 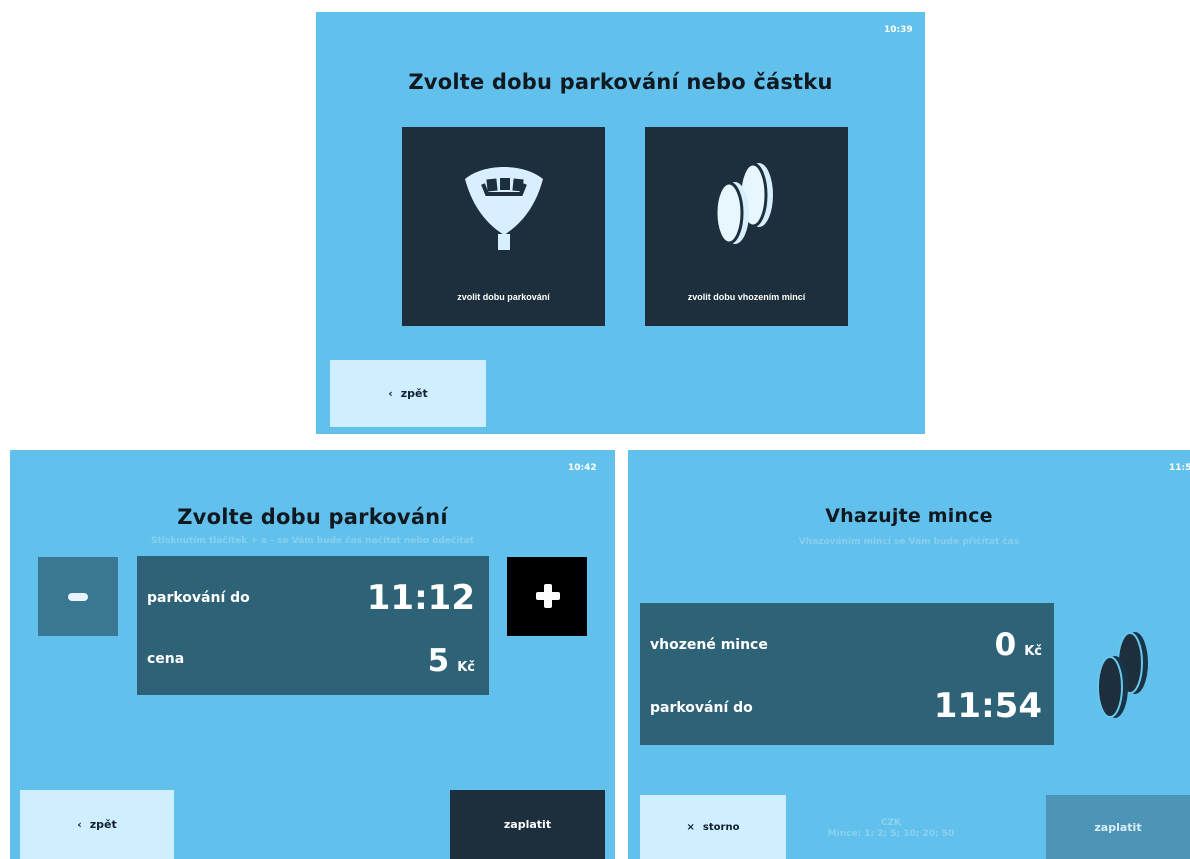 I want to click on inserted-coins-label: vhozené mince, so click(x=709, y=645).